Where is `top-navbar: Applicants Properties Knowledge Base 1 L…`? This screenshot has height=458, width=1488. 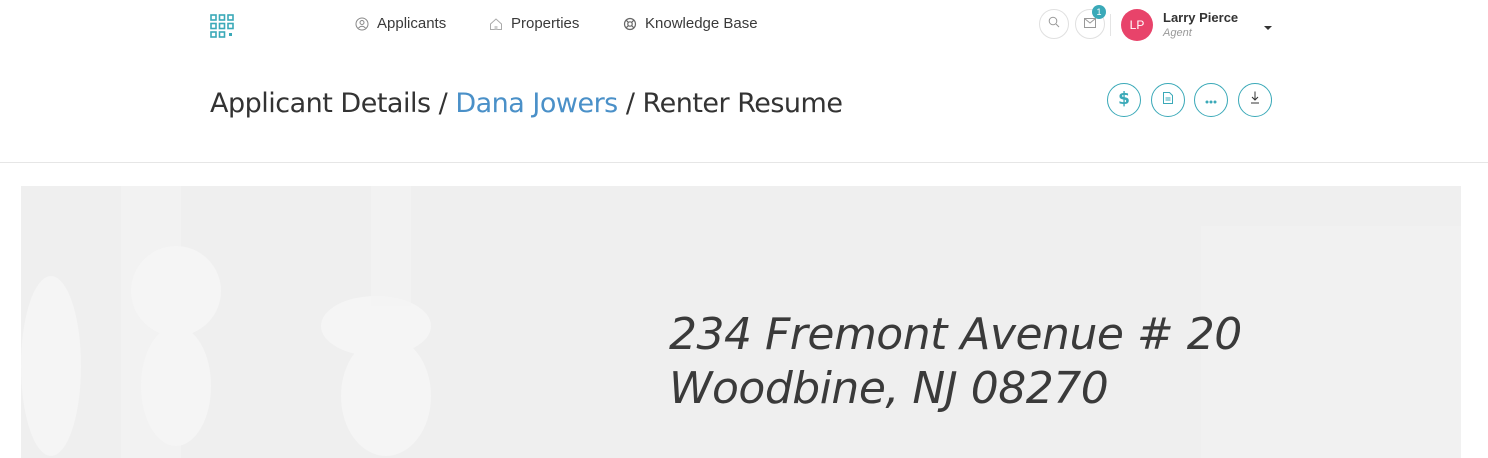 top-navbar: Applicants Properties Knowledge Base 1 L… is located at coordinates (744, 26).